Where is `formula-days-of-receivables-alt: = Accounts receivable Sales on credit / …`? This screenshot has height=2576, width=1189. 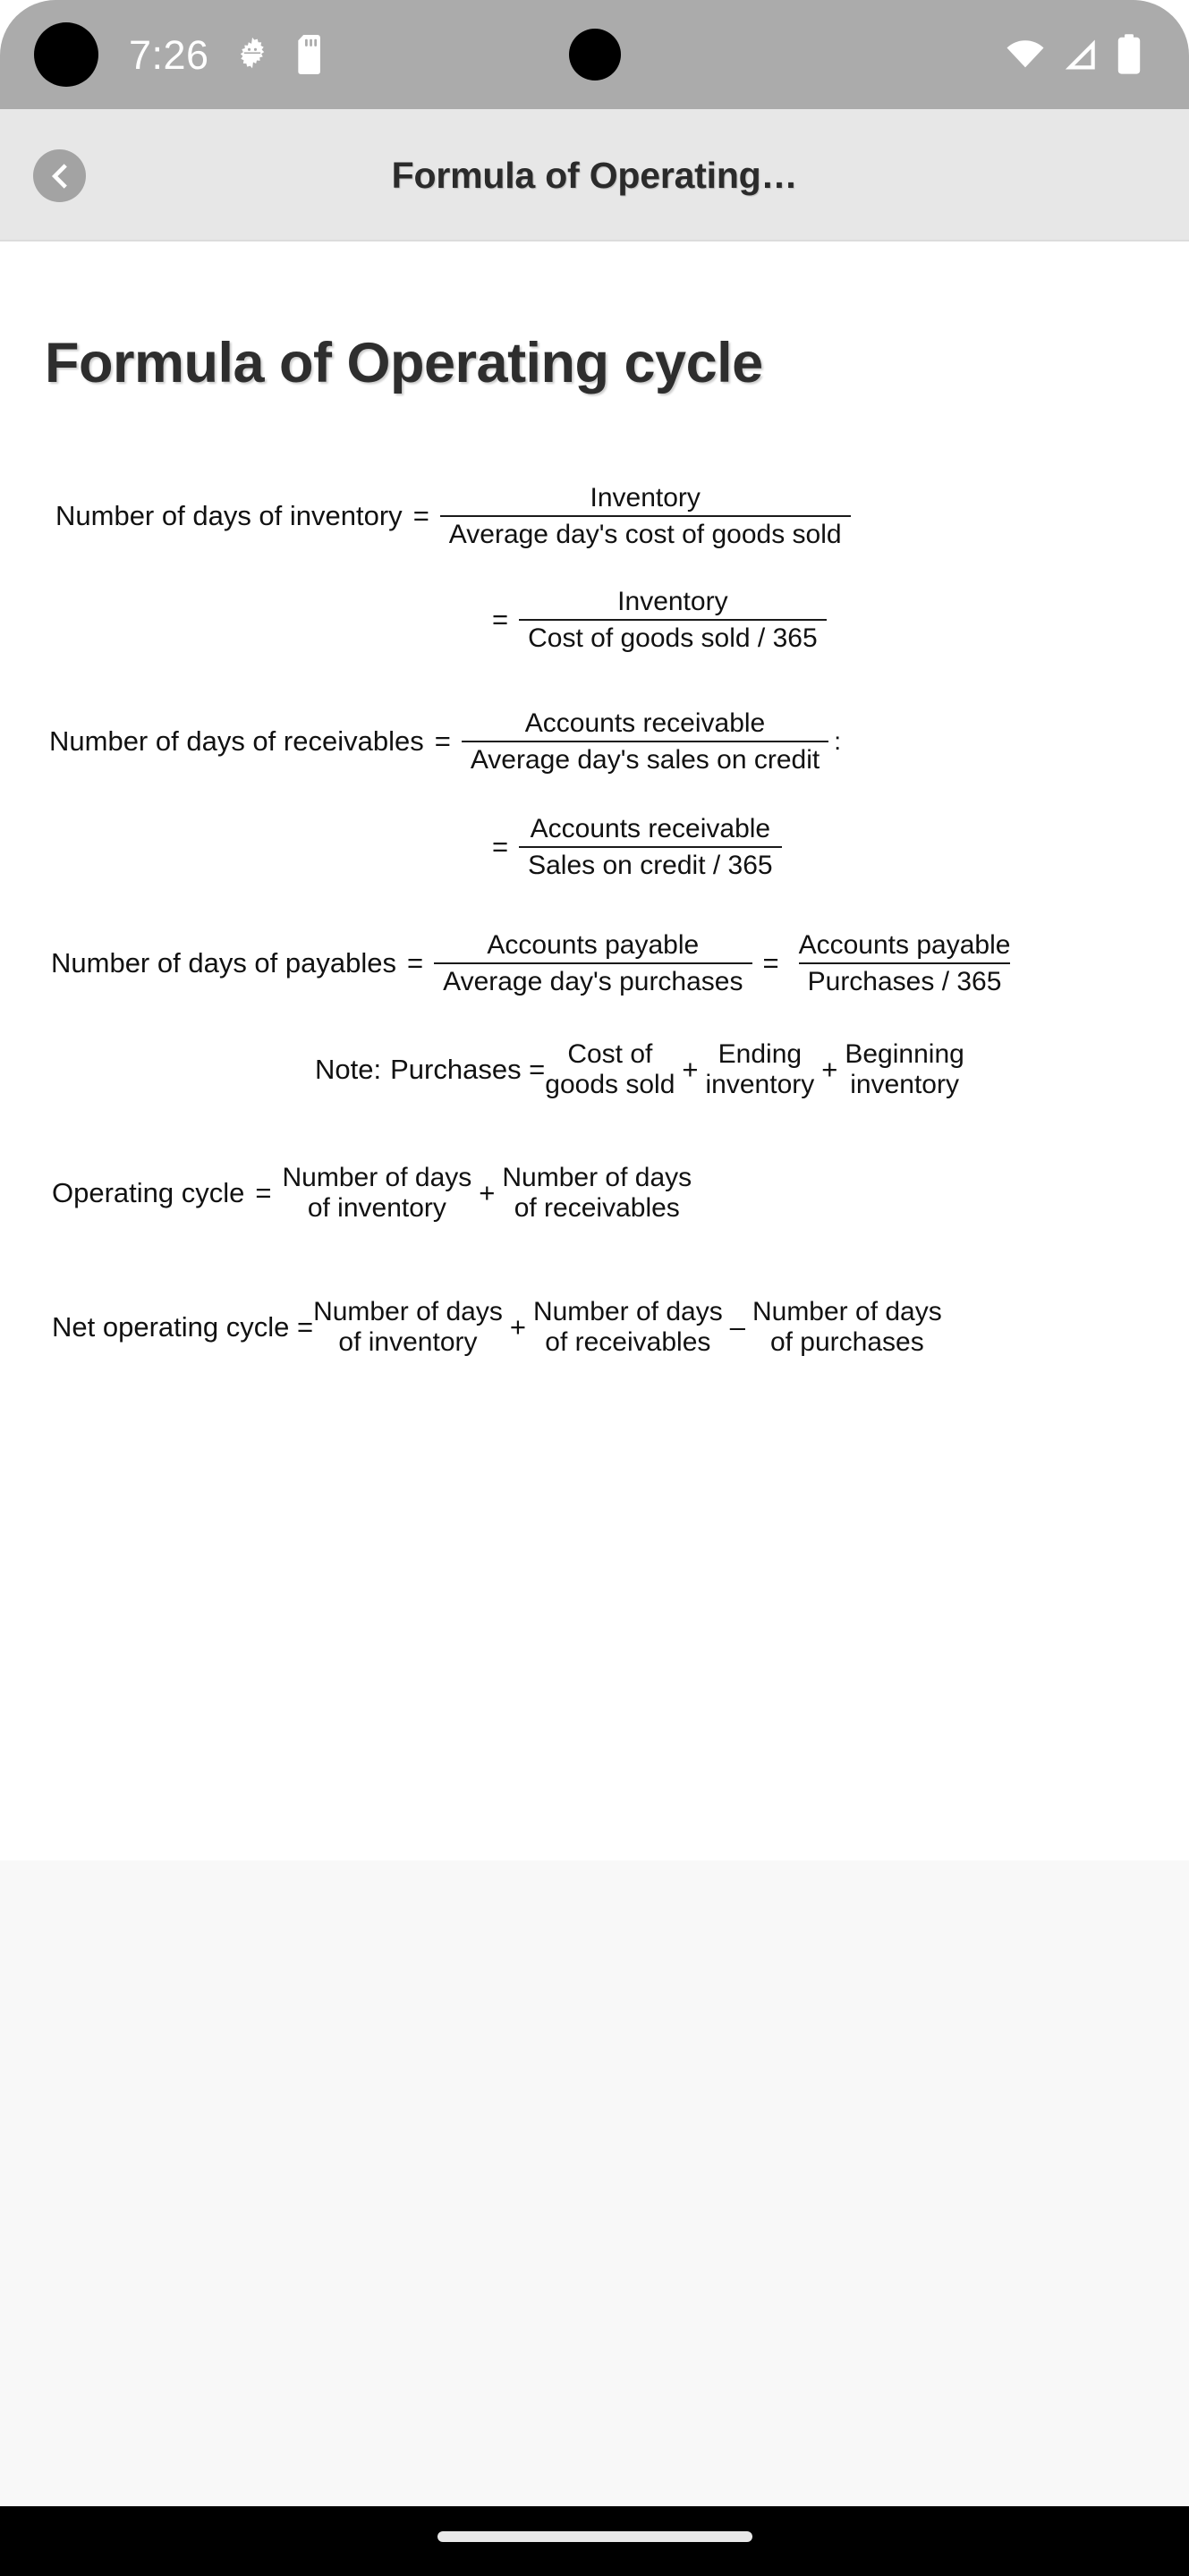
formula-days-of-receivables-alt: = Accounts receivable Sales on credit / … is located at coordinates (835, 847).